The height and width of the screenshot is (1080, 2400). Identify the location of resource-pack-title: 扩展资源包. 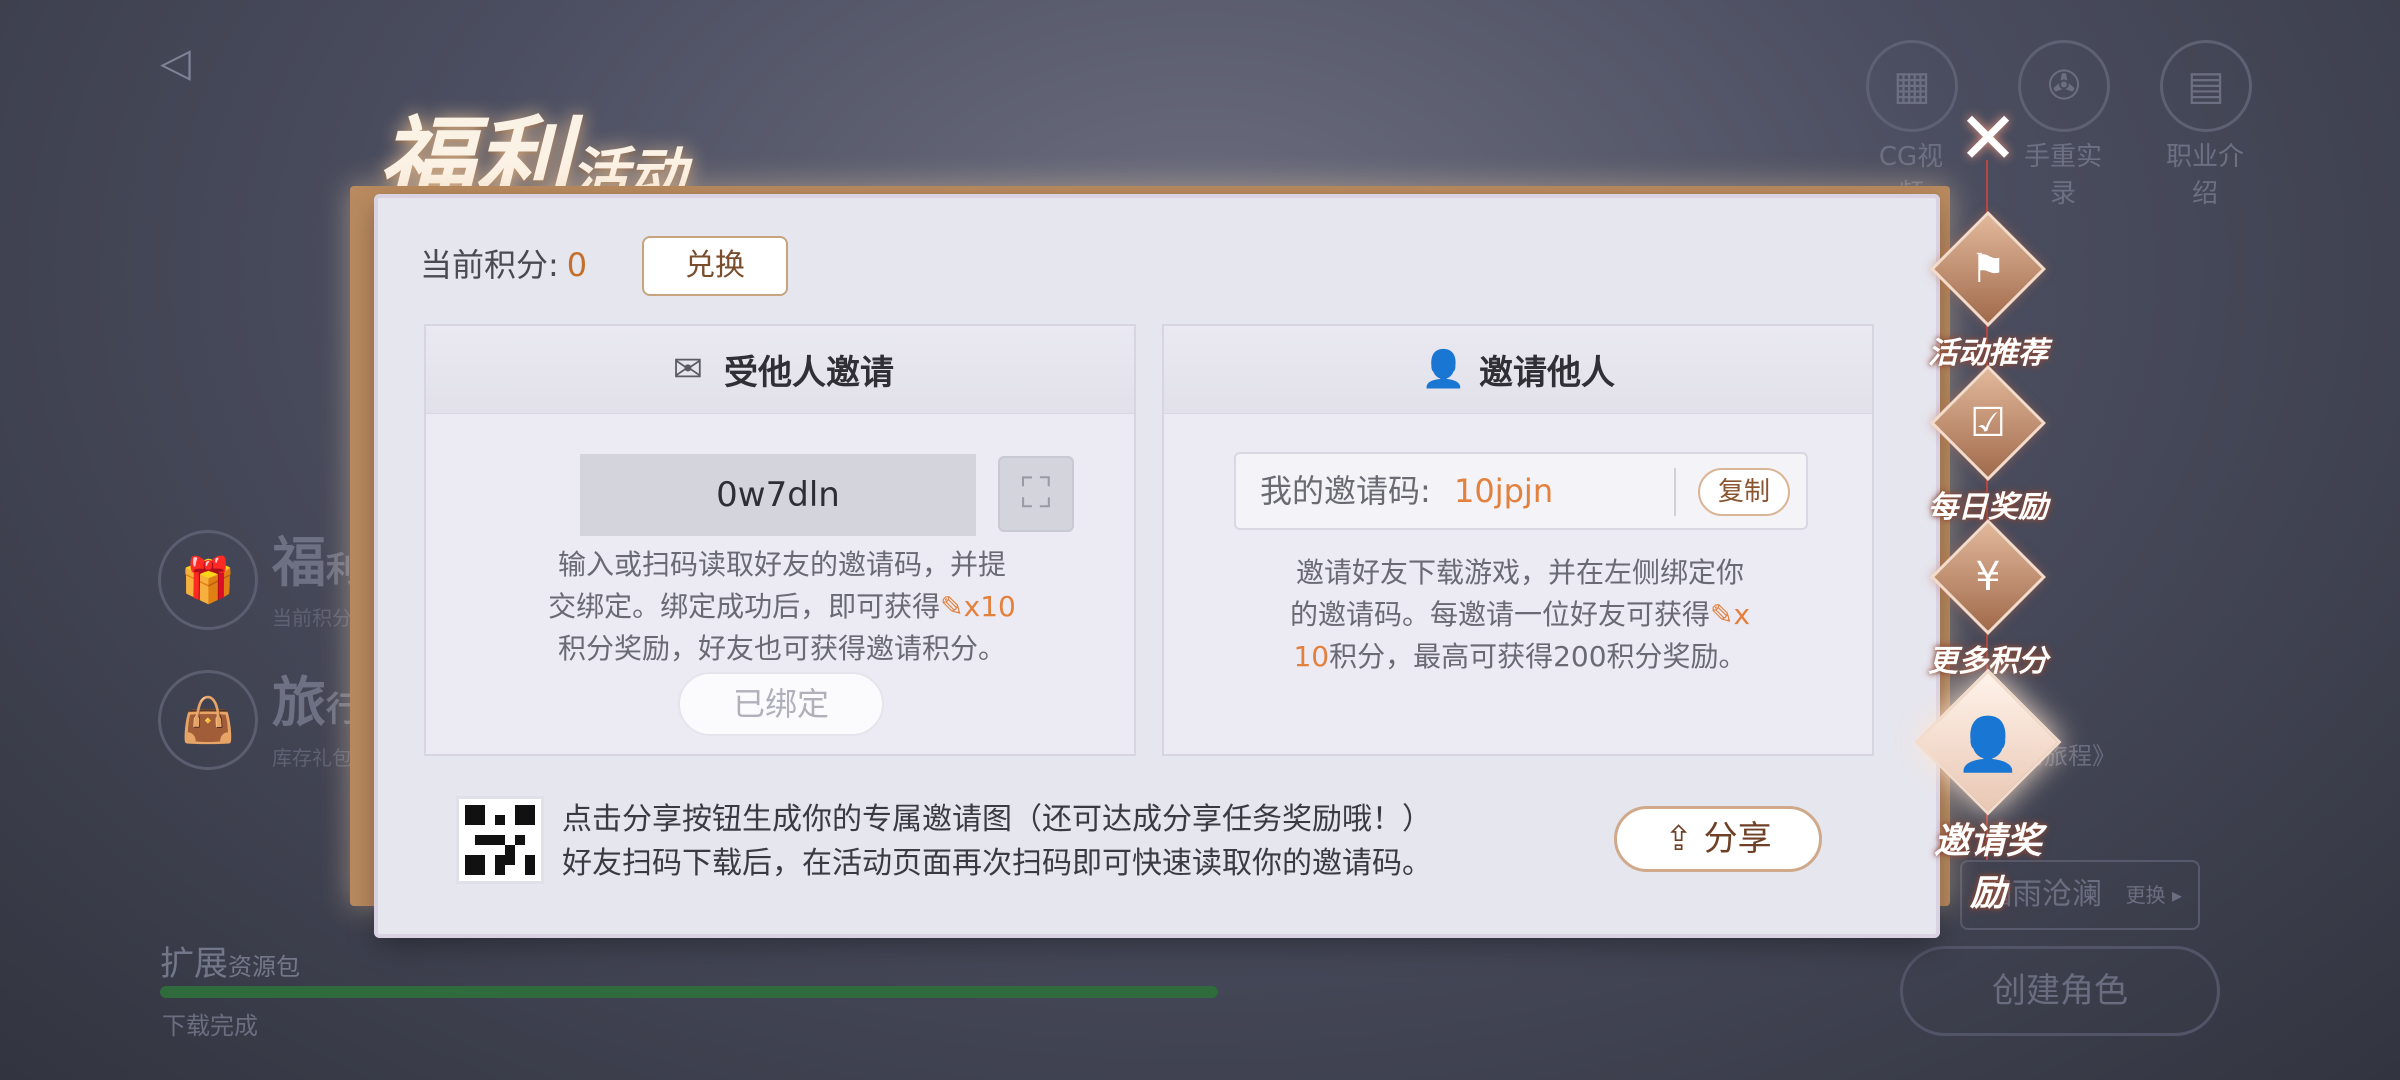
(230, 960).